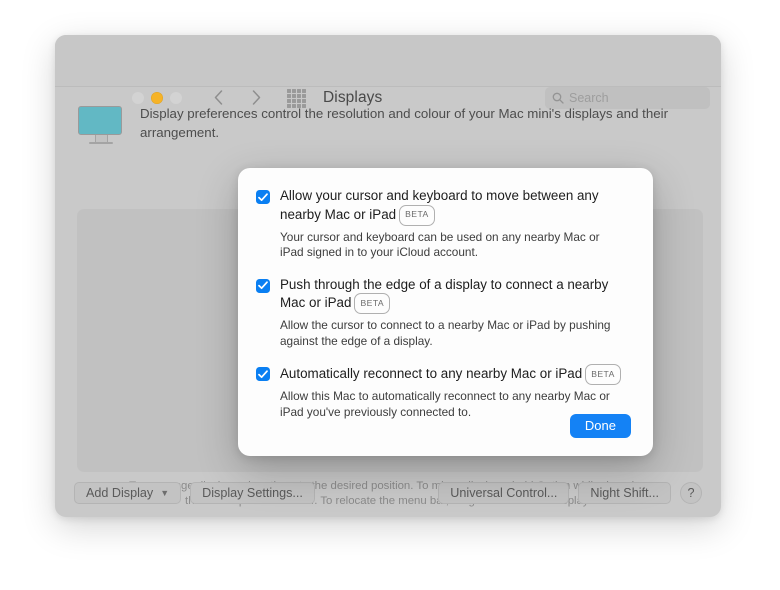 The image size is (780, 590). Describe the element at coordinates (165, 492) in the screenshot. I see `chevron-down-icon: ▼` at that location.